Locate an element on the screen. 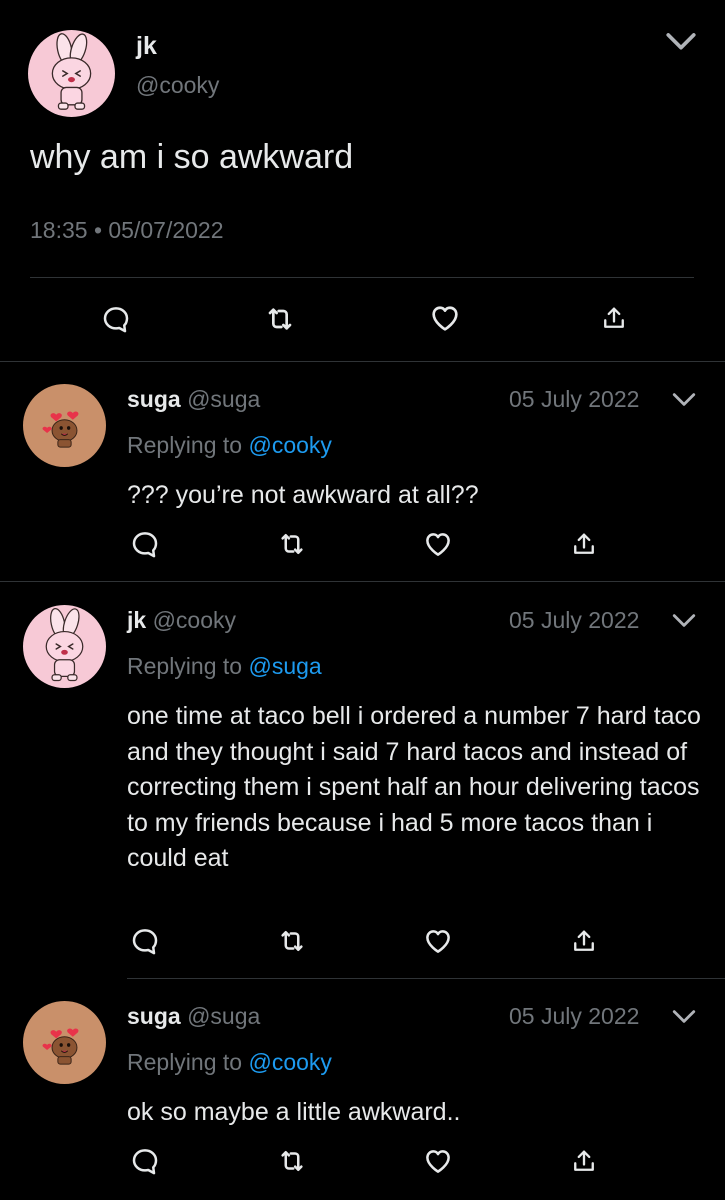 The width and height of the screenshot is (725, 1200). reply-header: jk @cooky is located at coordinates (181, 620).